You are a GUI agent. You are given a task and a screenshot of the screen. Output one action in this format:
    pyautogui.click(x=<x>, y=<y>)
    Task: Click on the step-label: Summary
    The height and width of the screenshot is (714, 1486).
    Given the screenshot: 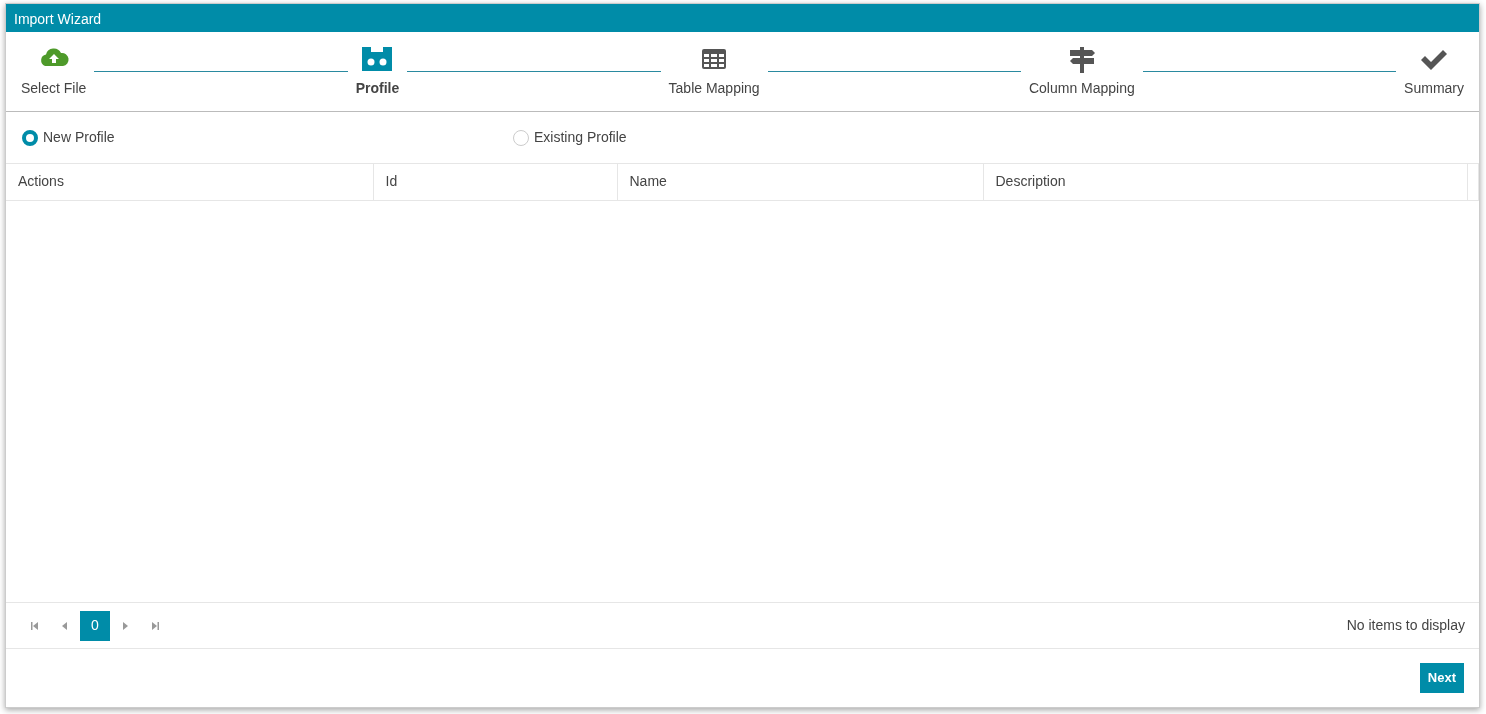 What is the action you would take?
    pyautogui.click(x=1434, y=88)
    